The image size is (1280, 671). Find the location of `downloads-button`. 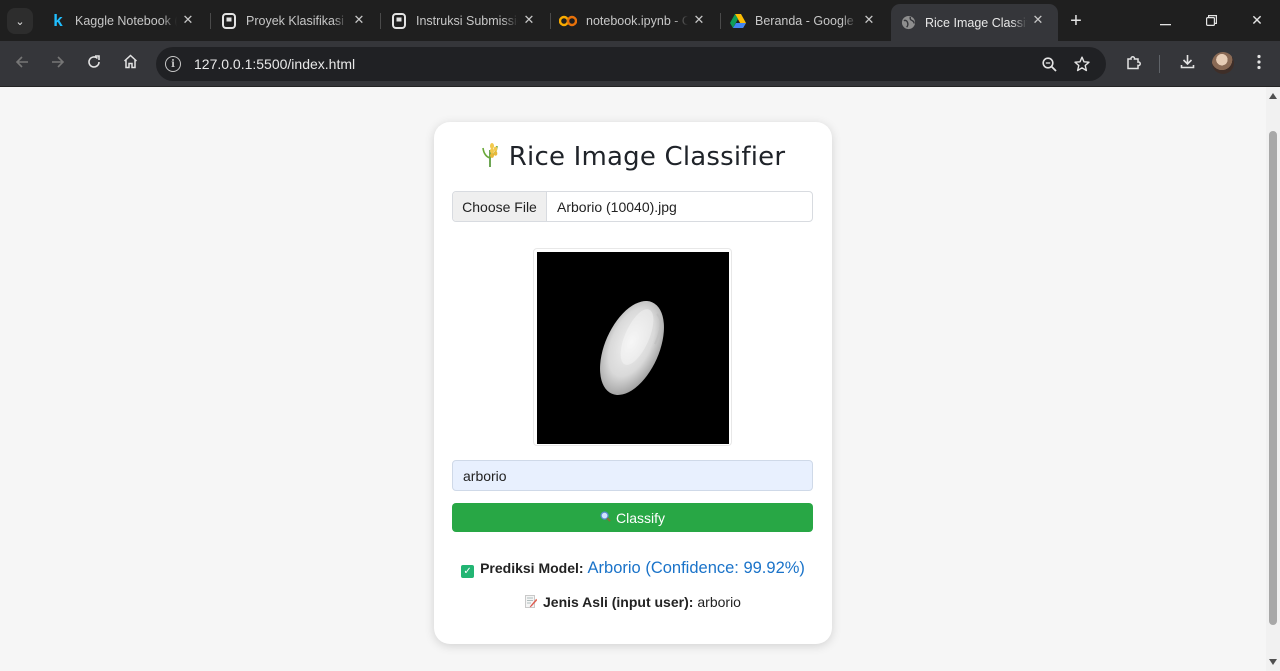

downloads-button is located at coordinates (1187, 64).